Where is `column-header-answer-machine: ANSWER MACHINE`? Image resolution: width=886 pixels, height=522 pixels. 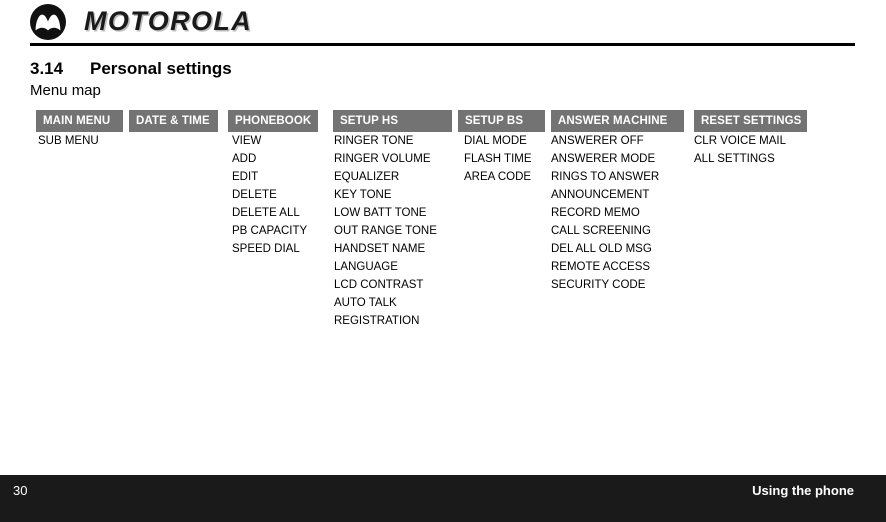
column-header-answer-machine: ANSWER MACHINE is located at coordinates (617, 121).